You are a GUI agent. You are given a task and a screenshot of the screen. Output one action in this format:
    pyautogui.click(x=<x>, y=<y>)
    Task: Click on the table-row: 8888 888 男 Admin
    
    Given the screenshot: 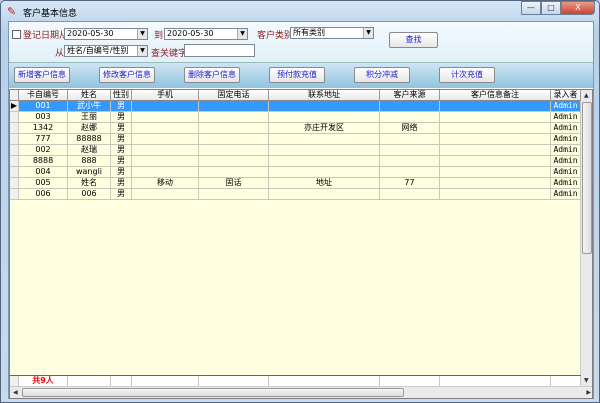 What is the action you would take?
    pyautogui.click(x=295, y=161)
    